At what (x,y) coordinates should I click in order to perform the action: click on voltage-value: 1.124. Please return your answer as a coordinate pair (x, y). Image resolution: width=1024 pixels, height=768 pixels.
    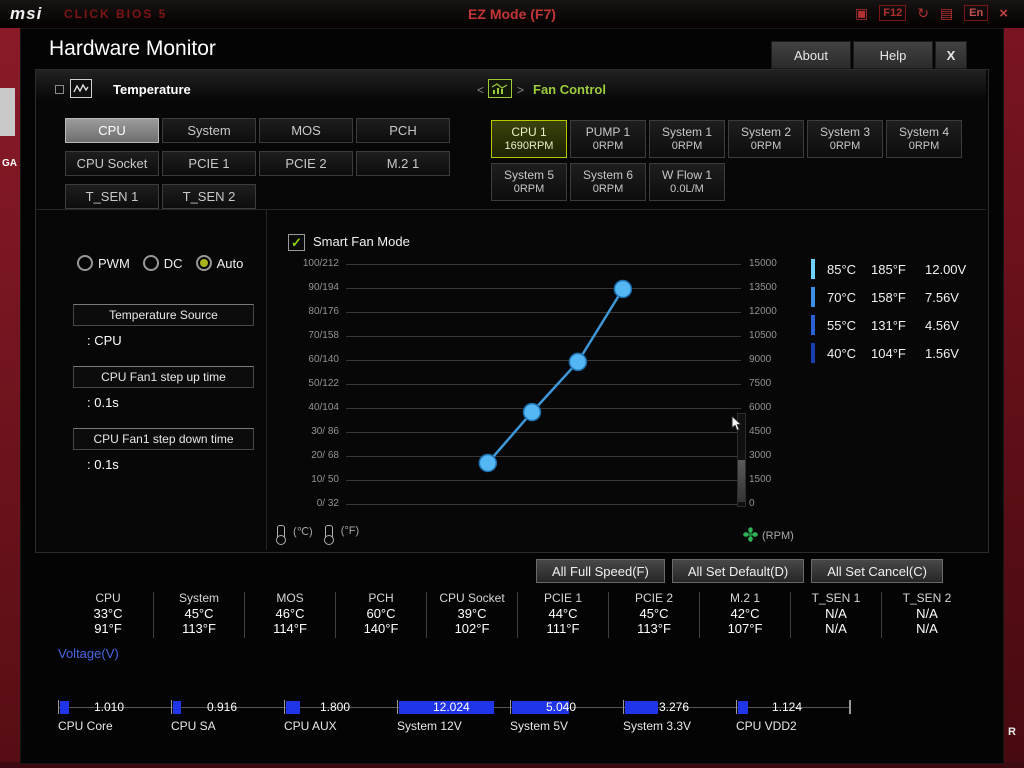
    Looking at the image, I should click on (787, 707).